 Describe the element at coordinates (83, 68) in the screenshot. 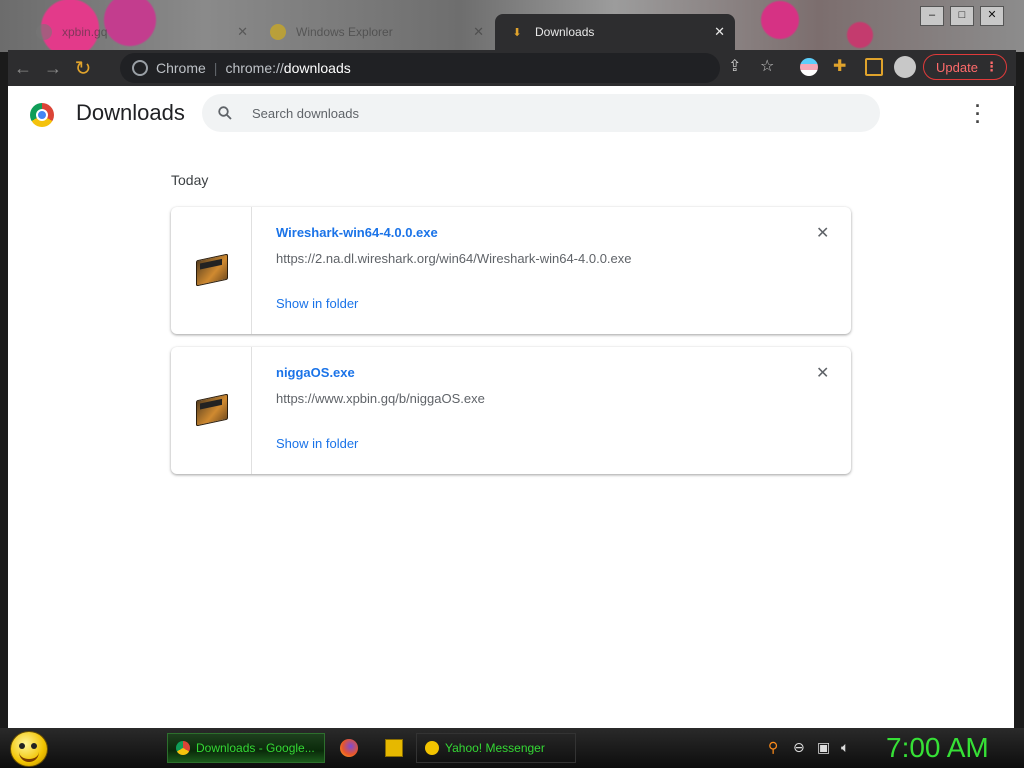

I see `reload-icon: ↻` at that location.